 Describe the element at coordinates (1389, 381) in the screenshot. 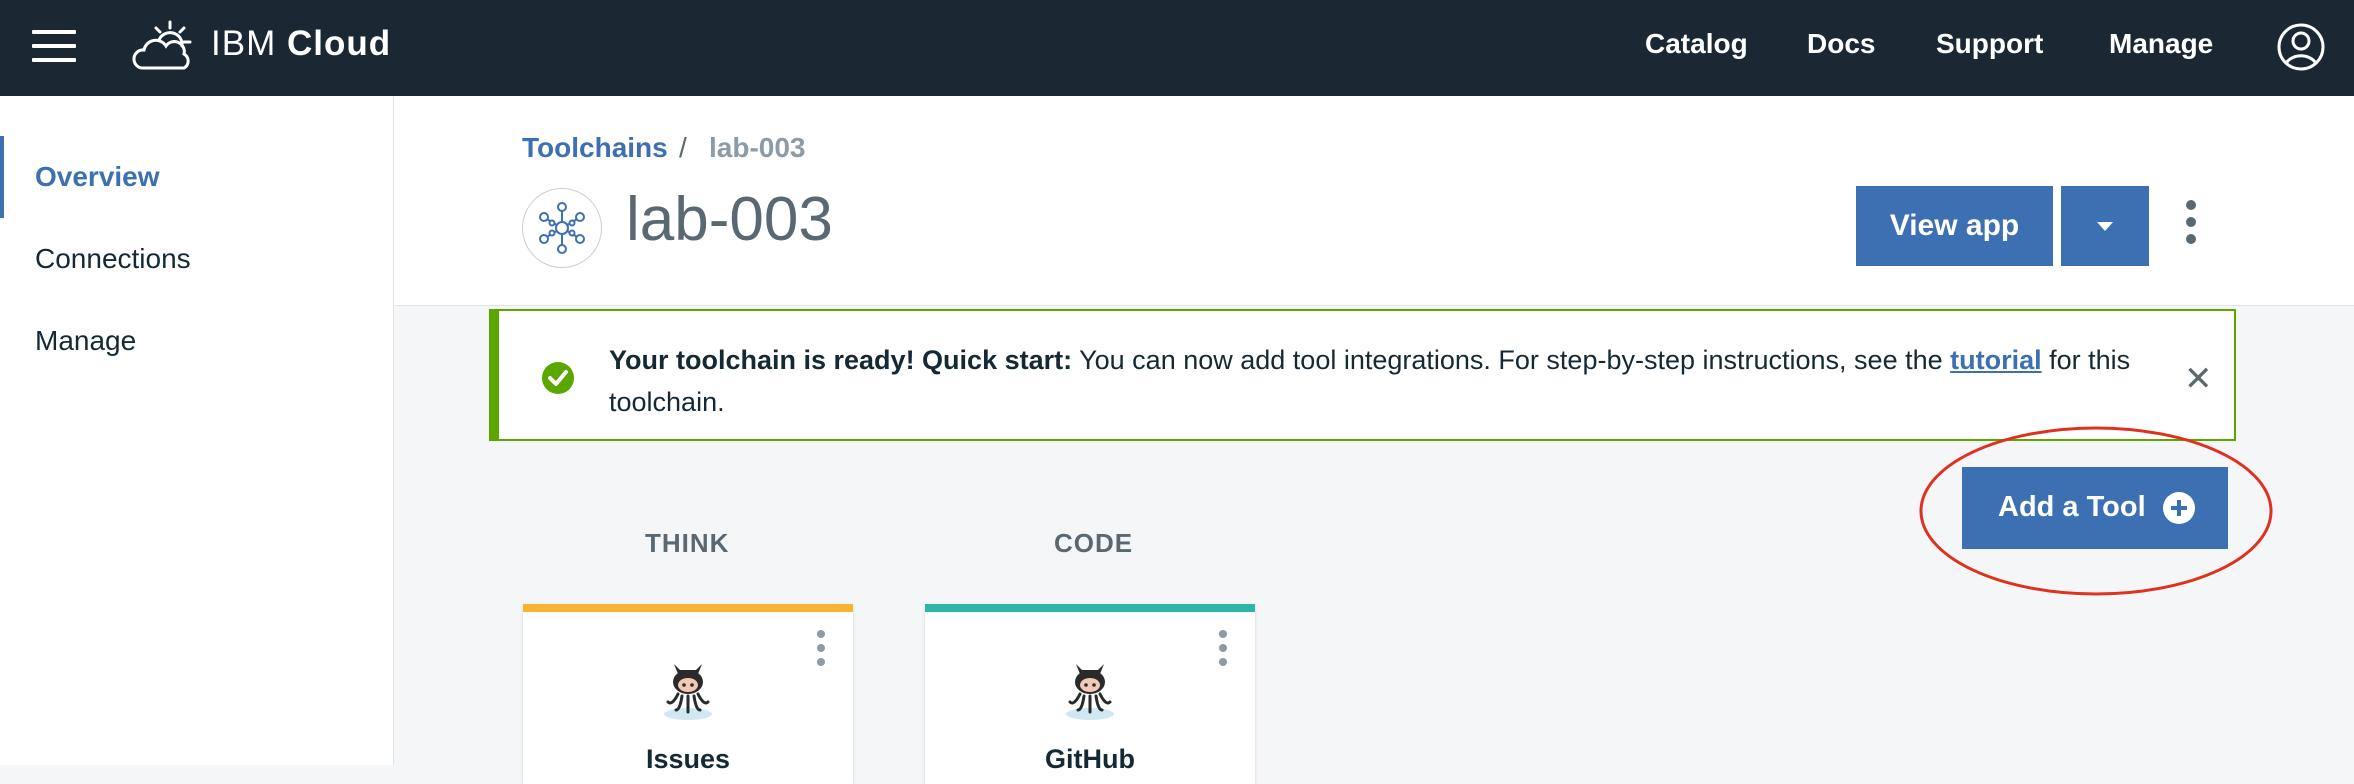

I see `notification-message: Your toolchain is ready! Quick start` at that location.